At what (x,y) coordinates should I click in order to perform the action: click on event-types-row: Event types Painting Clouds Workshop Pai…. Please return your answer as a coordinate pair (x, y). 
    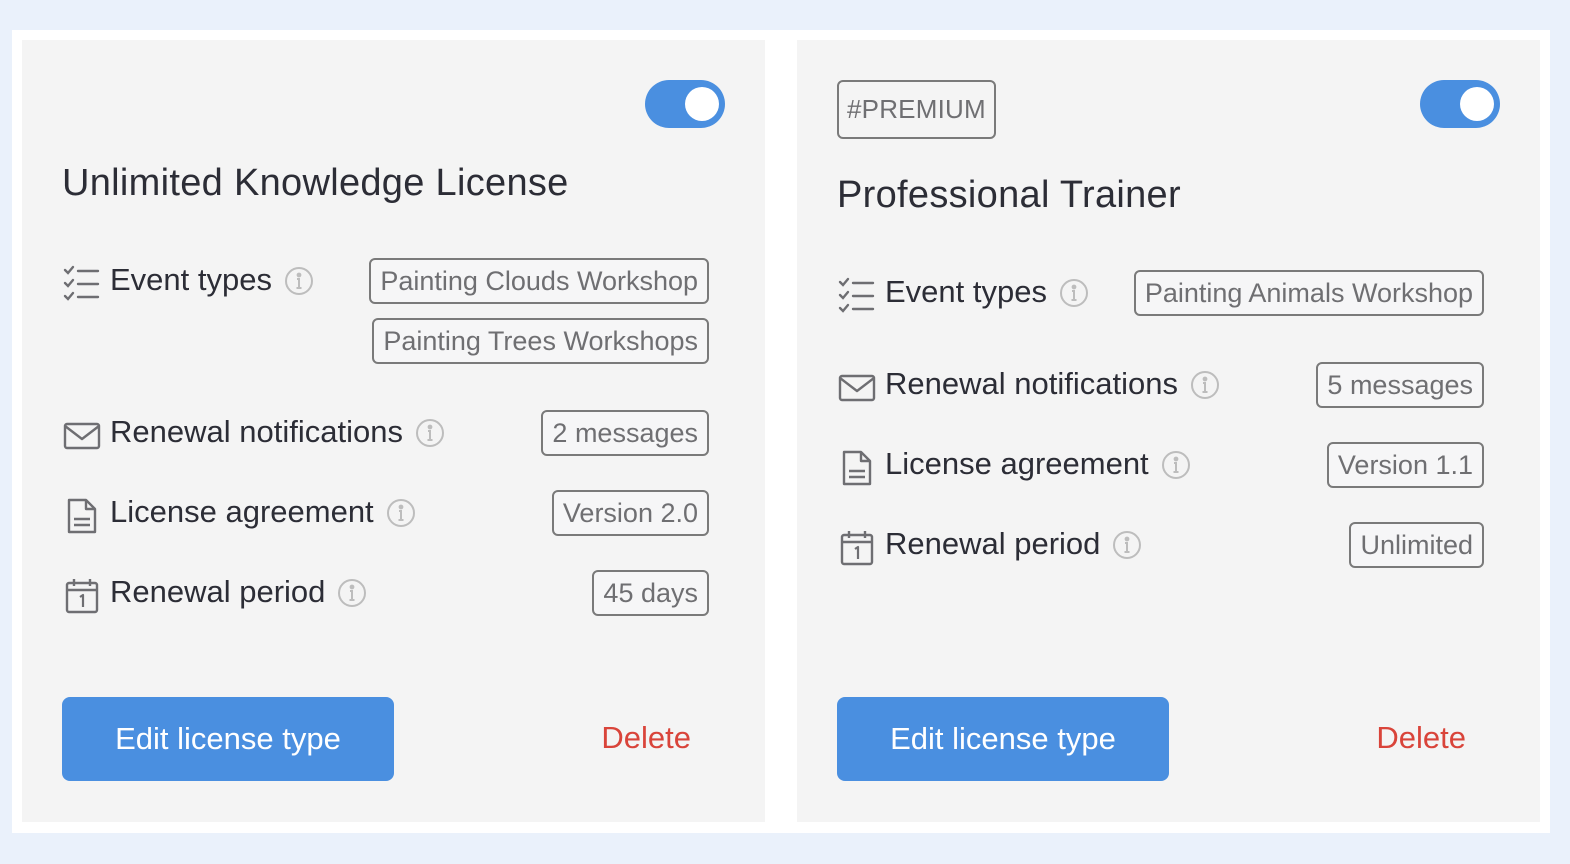
    Looking at the image, I should click on (385, 311).